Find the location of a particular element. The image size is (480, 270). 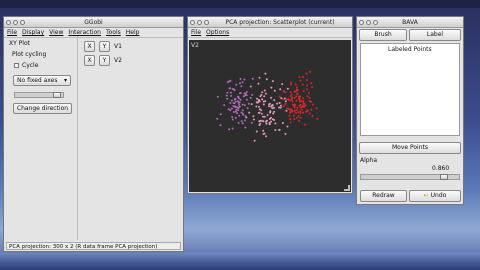

alpha-slider is located at coordinates (410, 177).